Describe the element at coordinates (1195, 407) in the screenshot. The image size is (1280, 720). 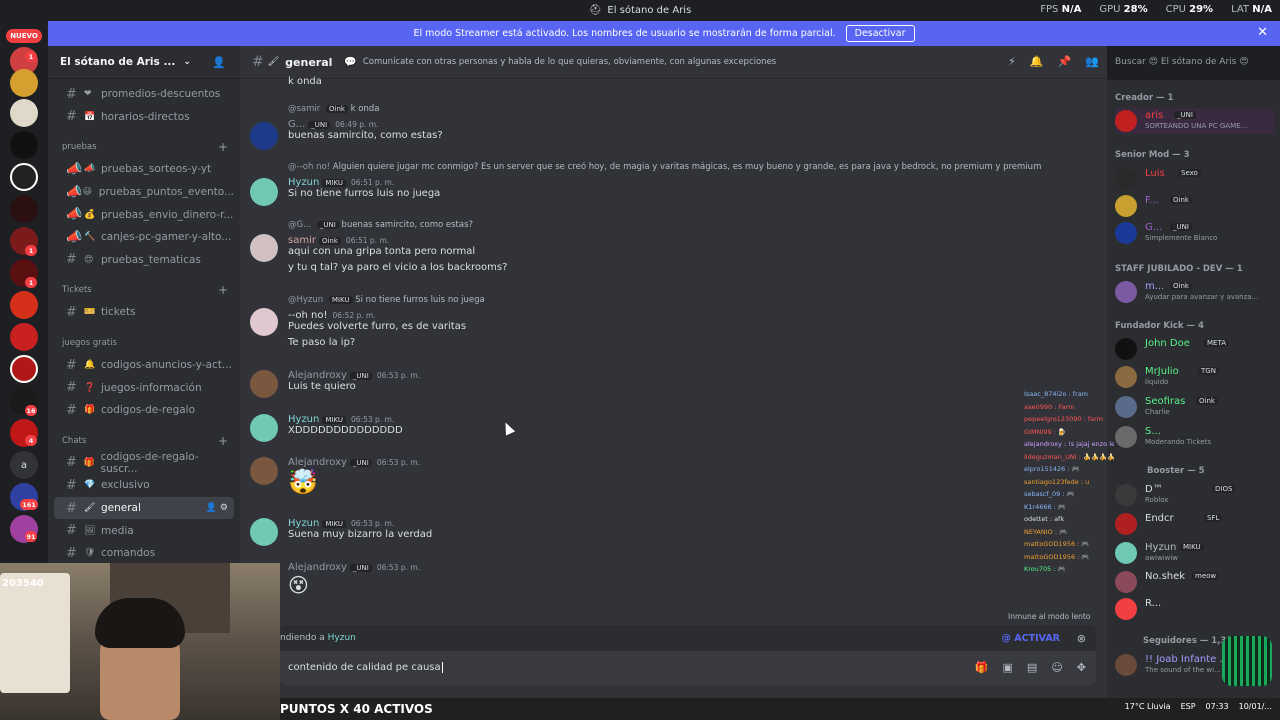
I see `member-item: Seofiras Oink Charlie` at that location.